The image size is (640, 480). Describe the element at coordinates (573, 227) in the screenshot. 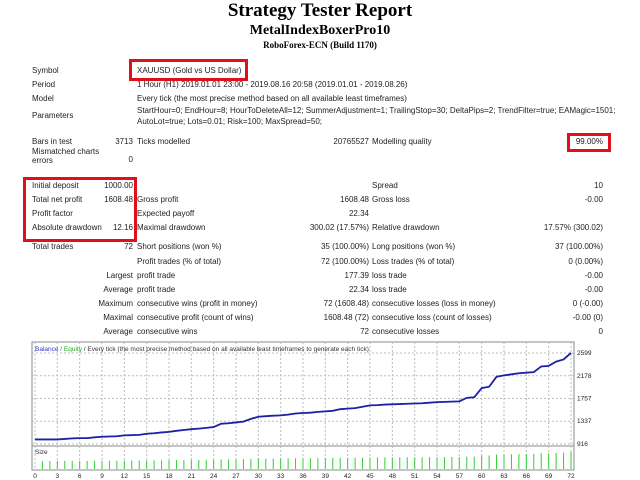

I see `stat-v3: 17.57% (300.02)` at that location.